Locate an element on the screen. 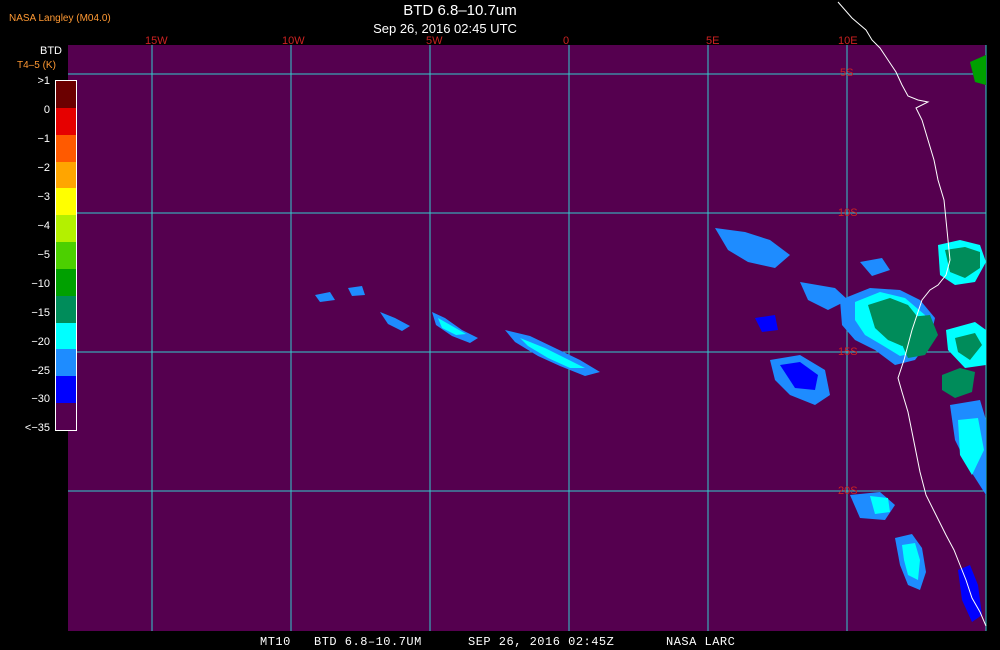 The image size is (1000, 650). legend-tick-label: −15 is located at coordinates (40, 312).